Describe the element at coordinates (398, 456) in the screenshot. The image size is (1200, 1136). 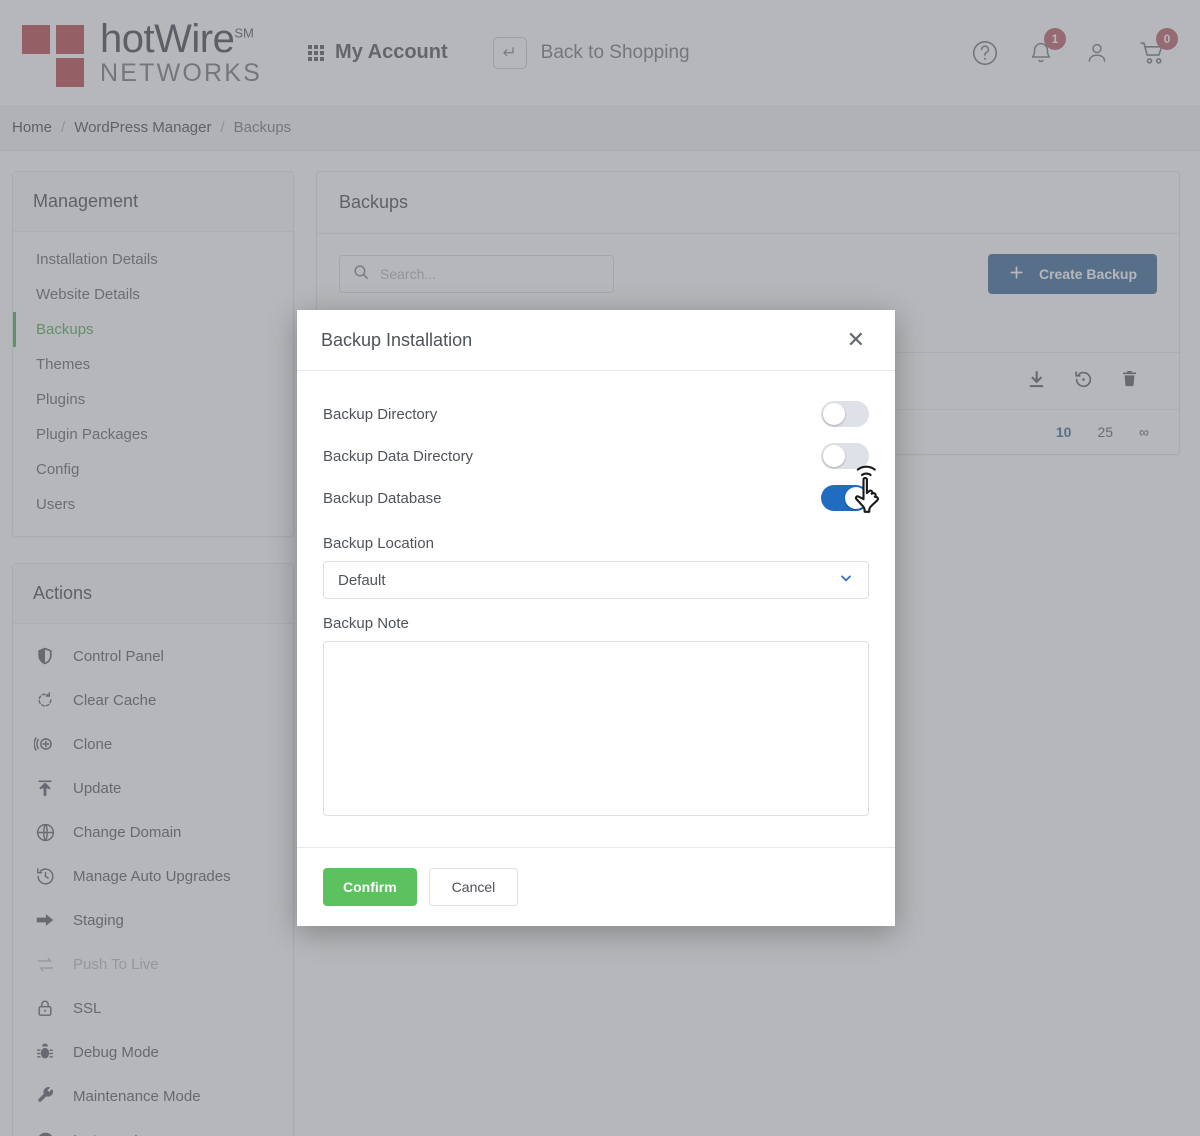
I see `backup-data-directory-label: Backup Data Directory` at that location.